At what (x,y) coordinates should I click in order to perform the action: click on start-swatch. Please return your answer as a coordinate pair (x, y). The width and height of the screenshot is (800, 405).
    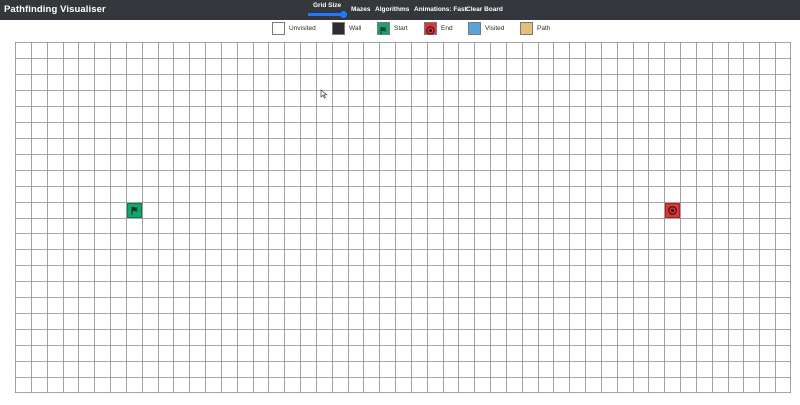
    Looking at the image, I should click on (383, 28).